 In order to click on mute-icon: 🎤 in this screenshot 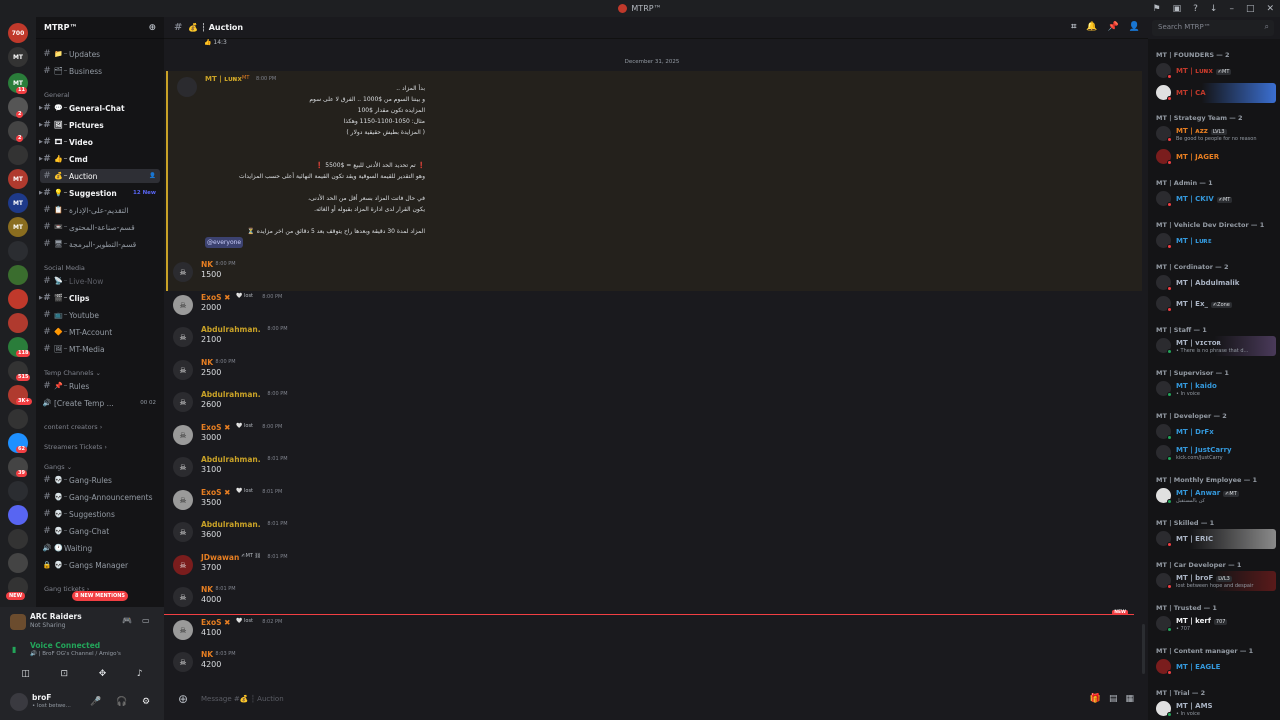, I will do `click(95, 702)`.